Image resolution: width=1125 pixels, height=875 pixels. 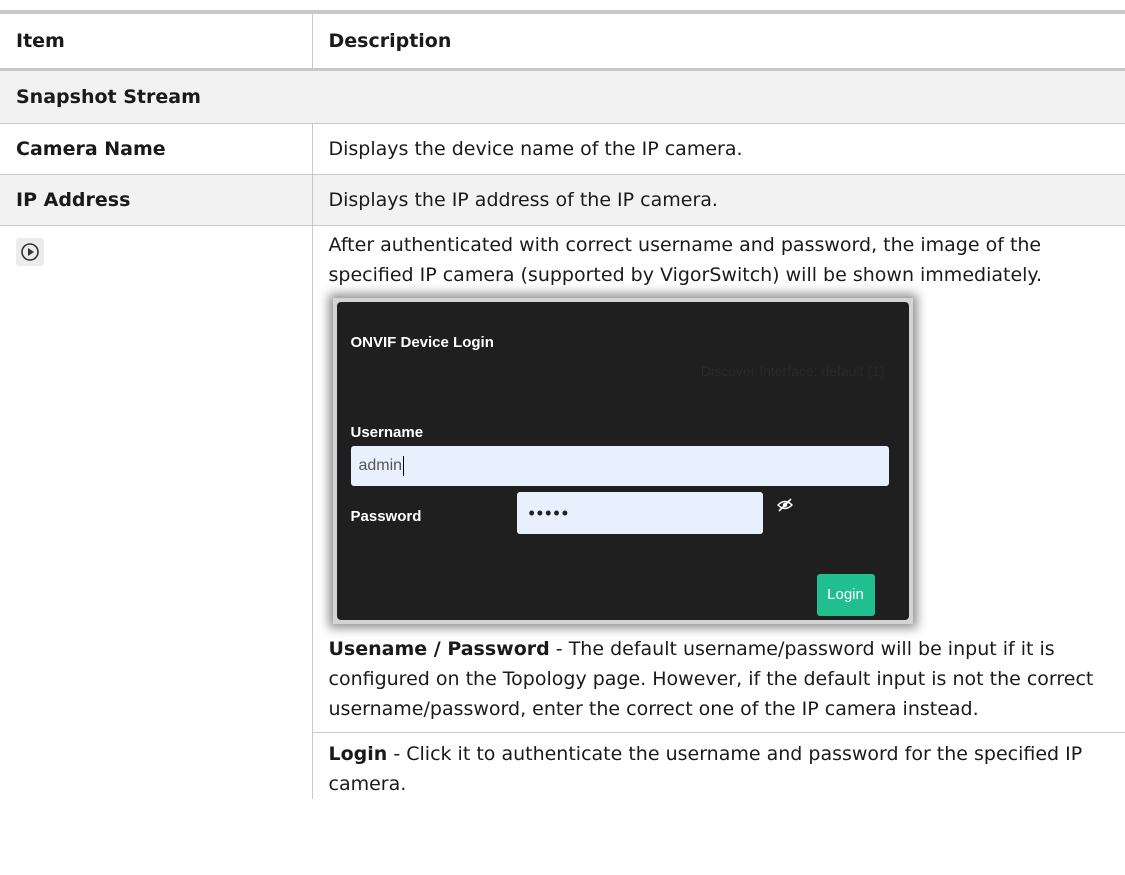 I want to click on row-item-label: IP Address, so click(x=156, y=200).